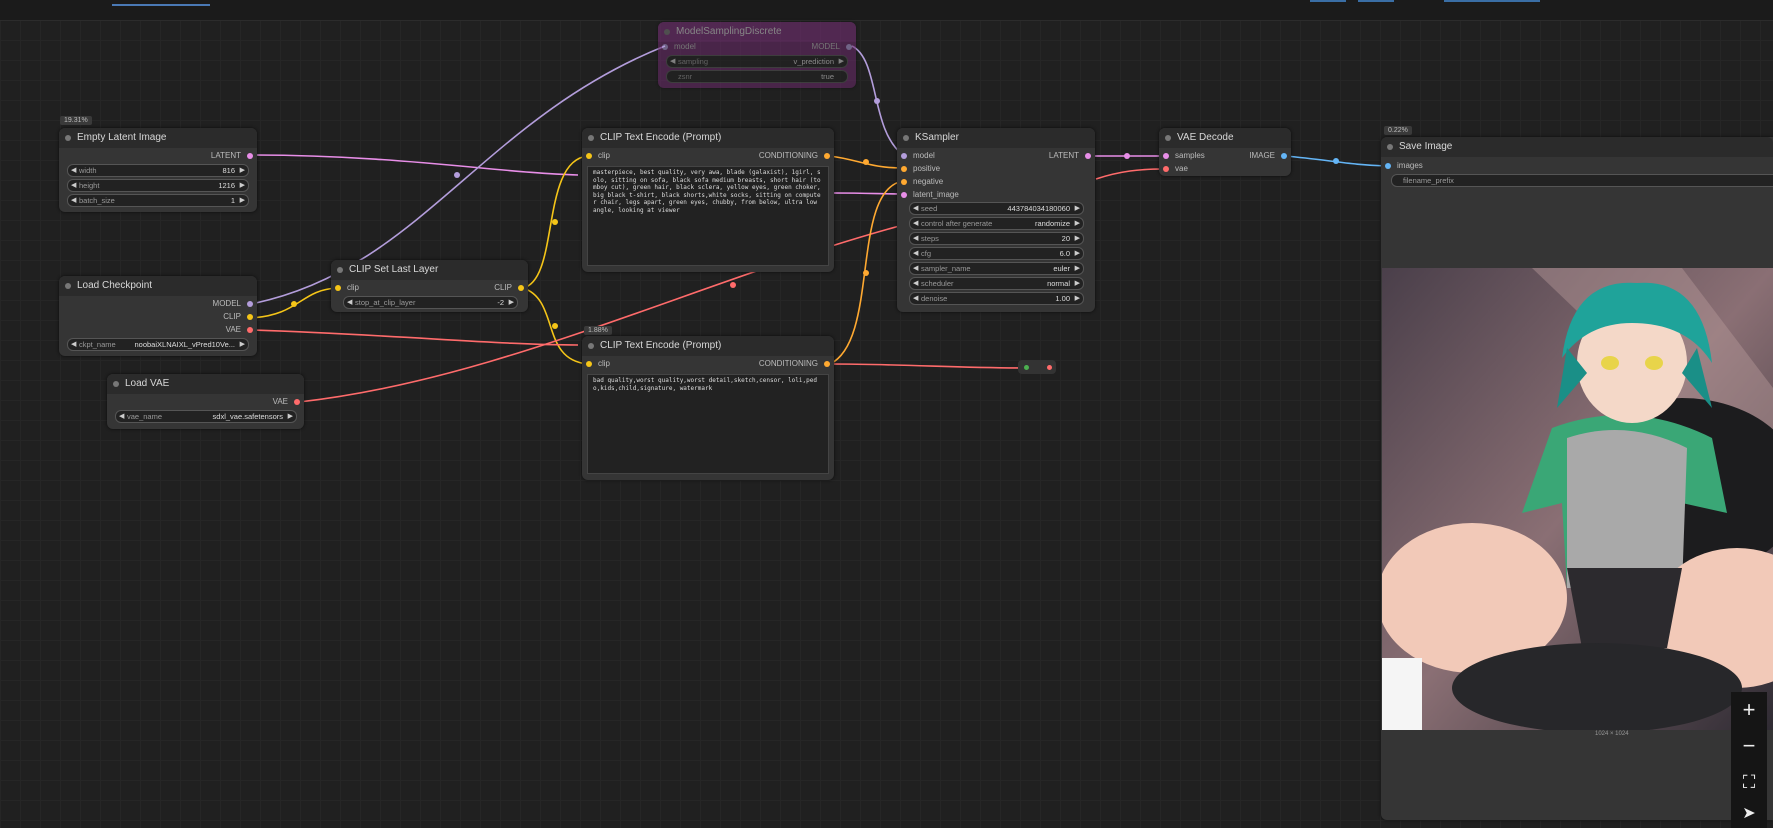 Image resolution: width=1773 pixels, height=828 pixels. I want to click on widget-filename-prefix: filename_prefix, so click(1582, 180).